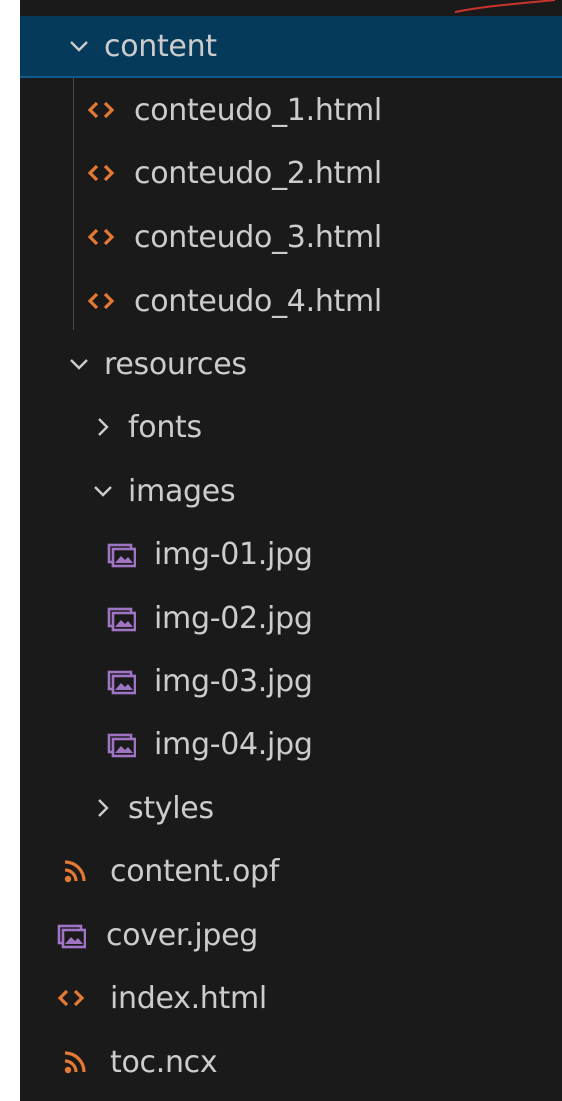 The height and width of the screenshot is (1101, 562). I want to click on tree-file-conteudo-1: conteudo_1.html, so click(291, 110).